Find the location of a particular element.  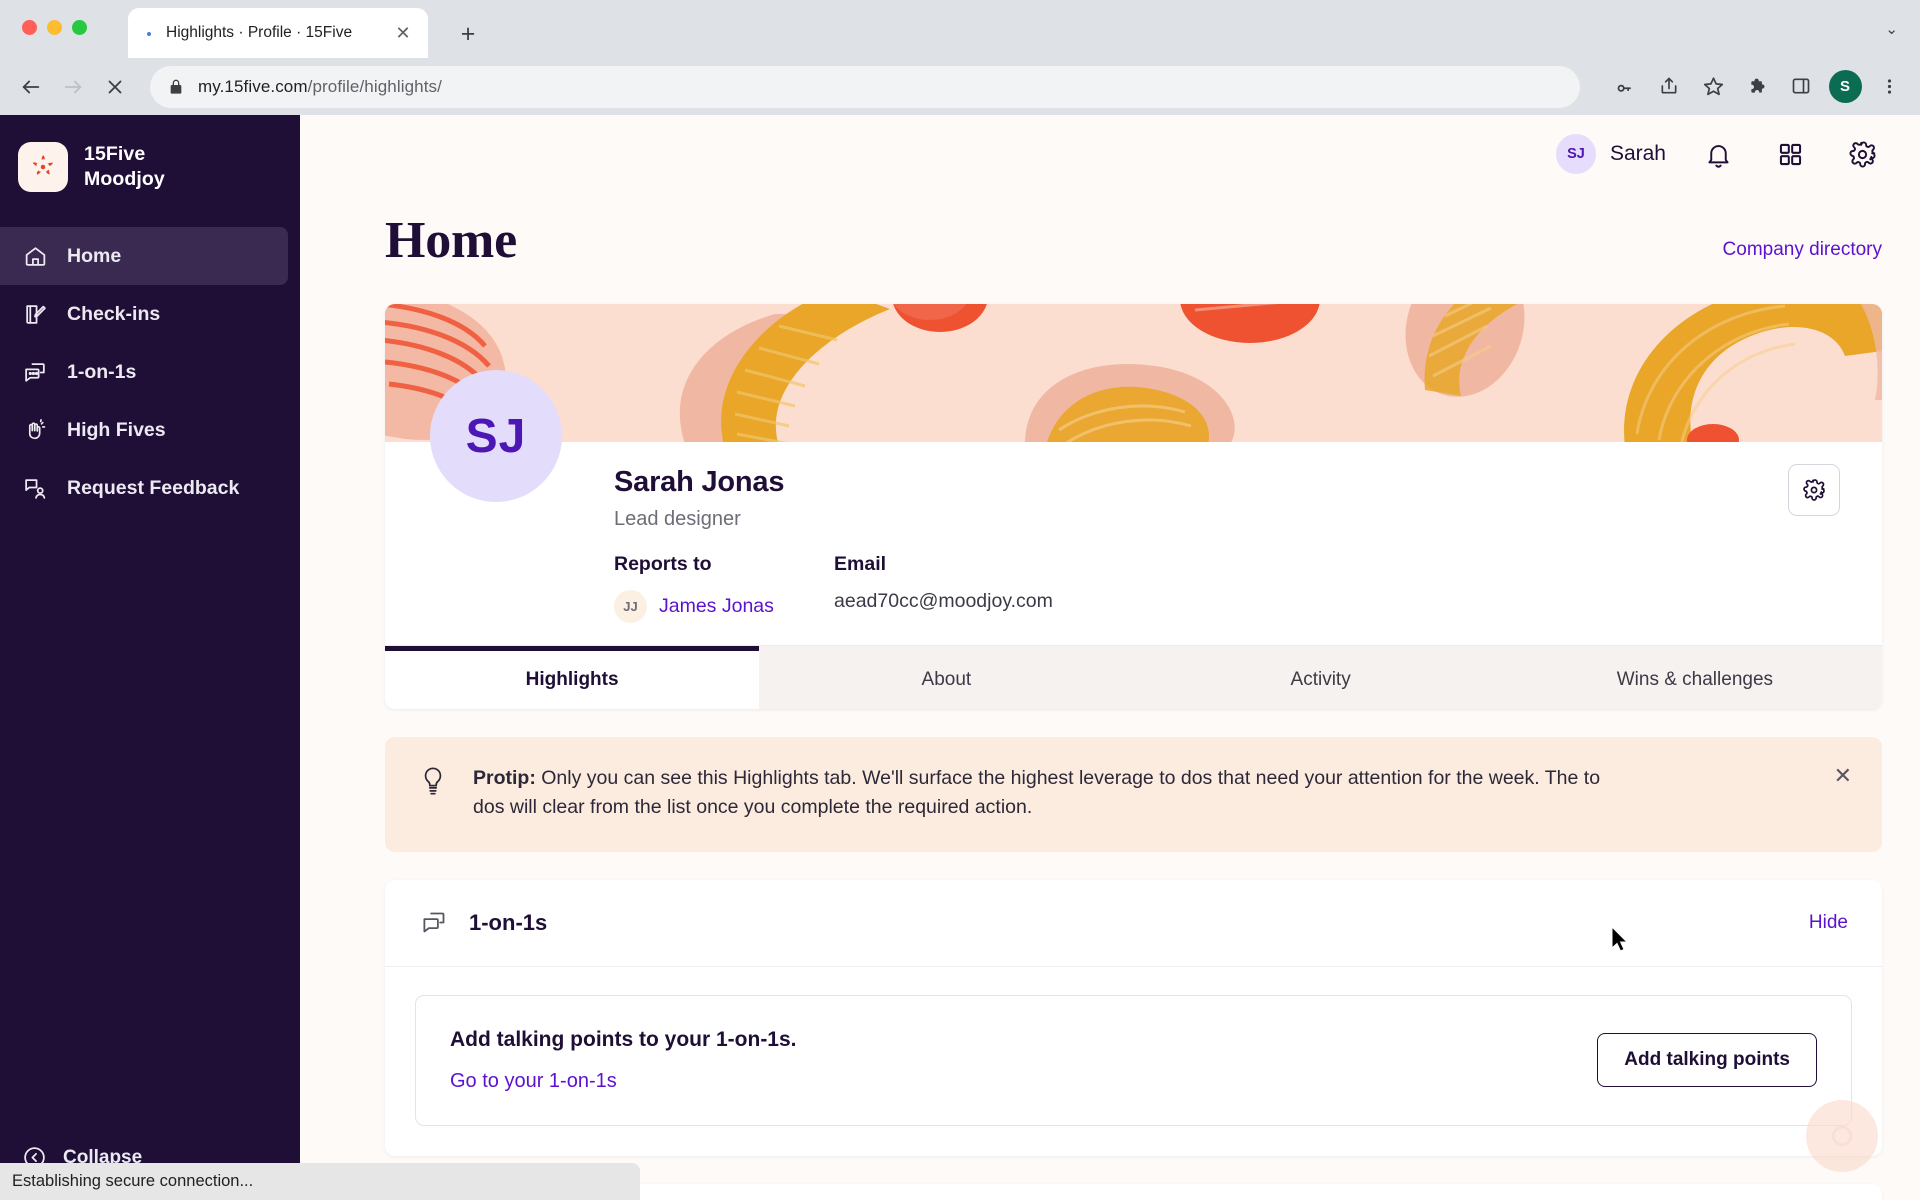

browser-profile-initial: S is located at coordinates (1845, 86).